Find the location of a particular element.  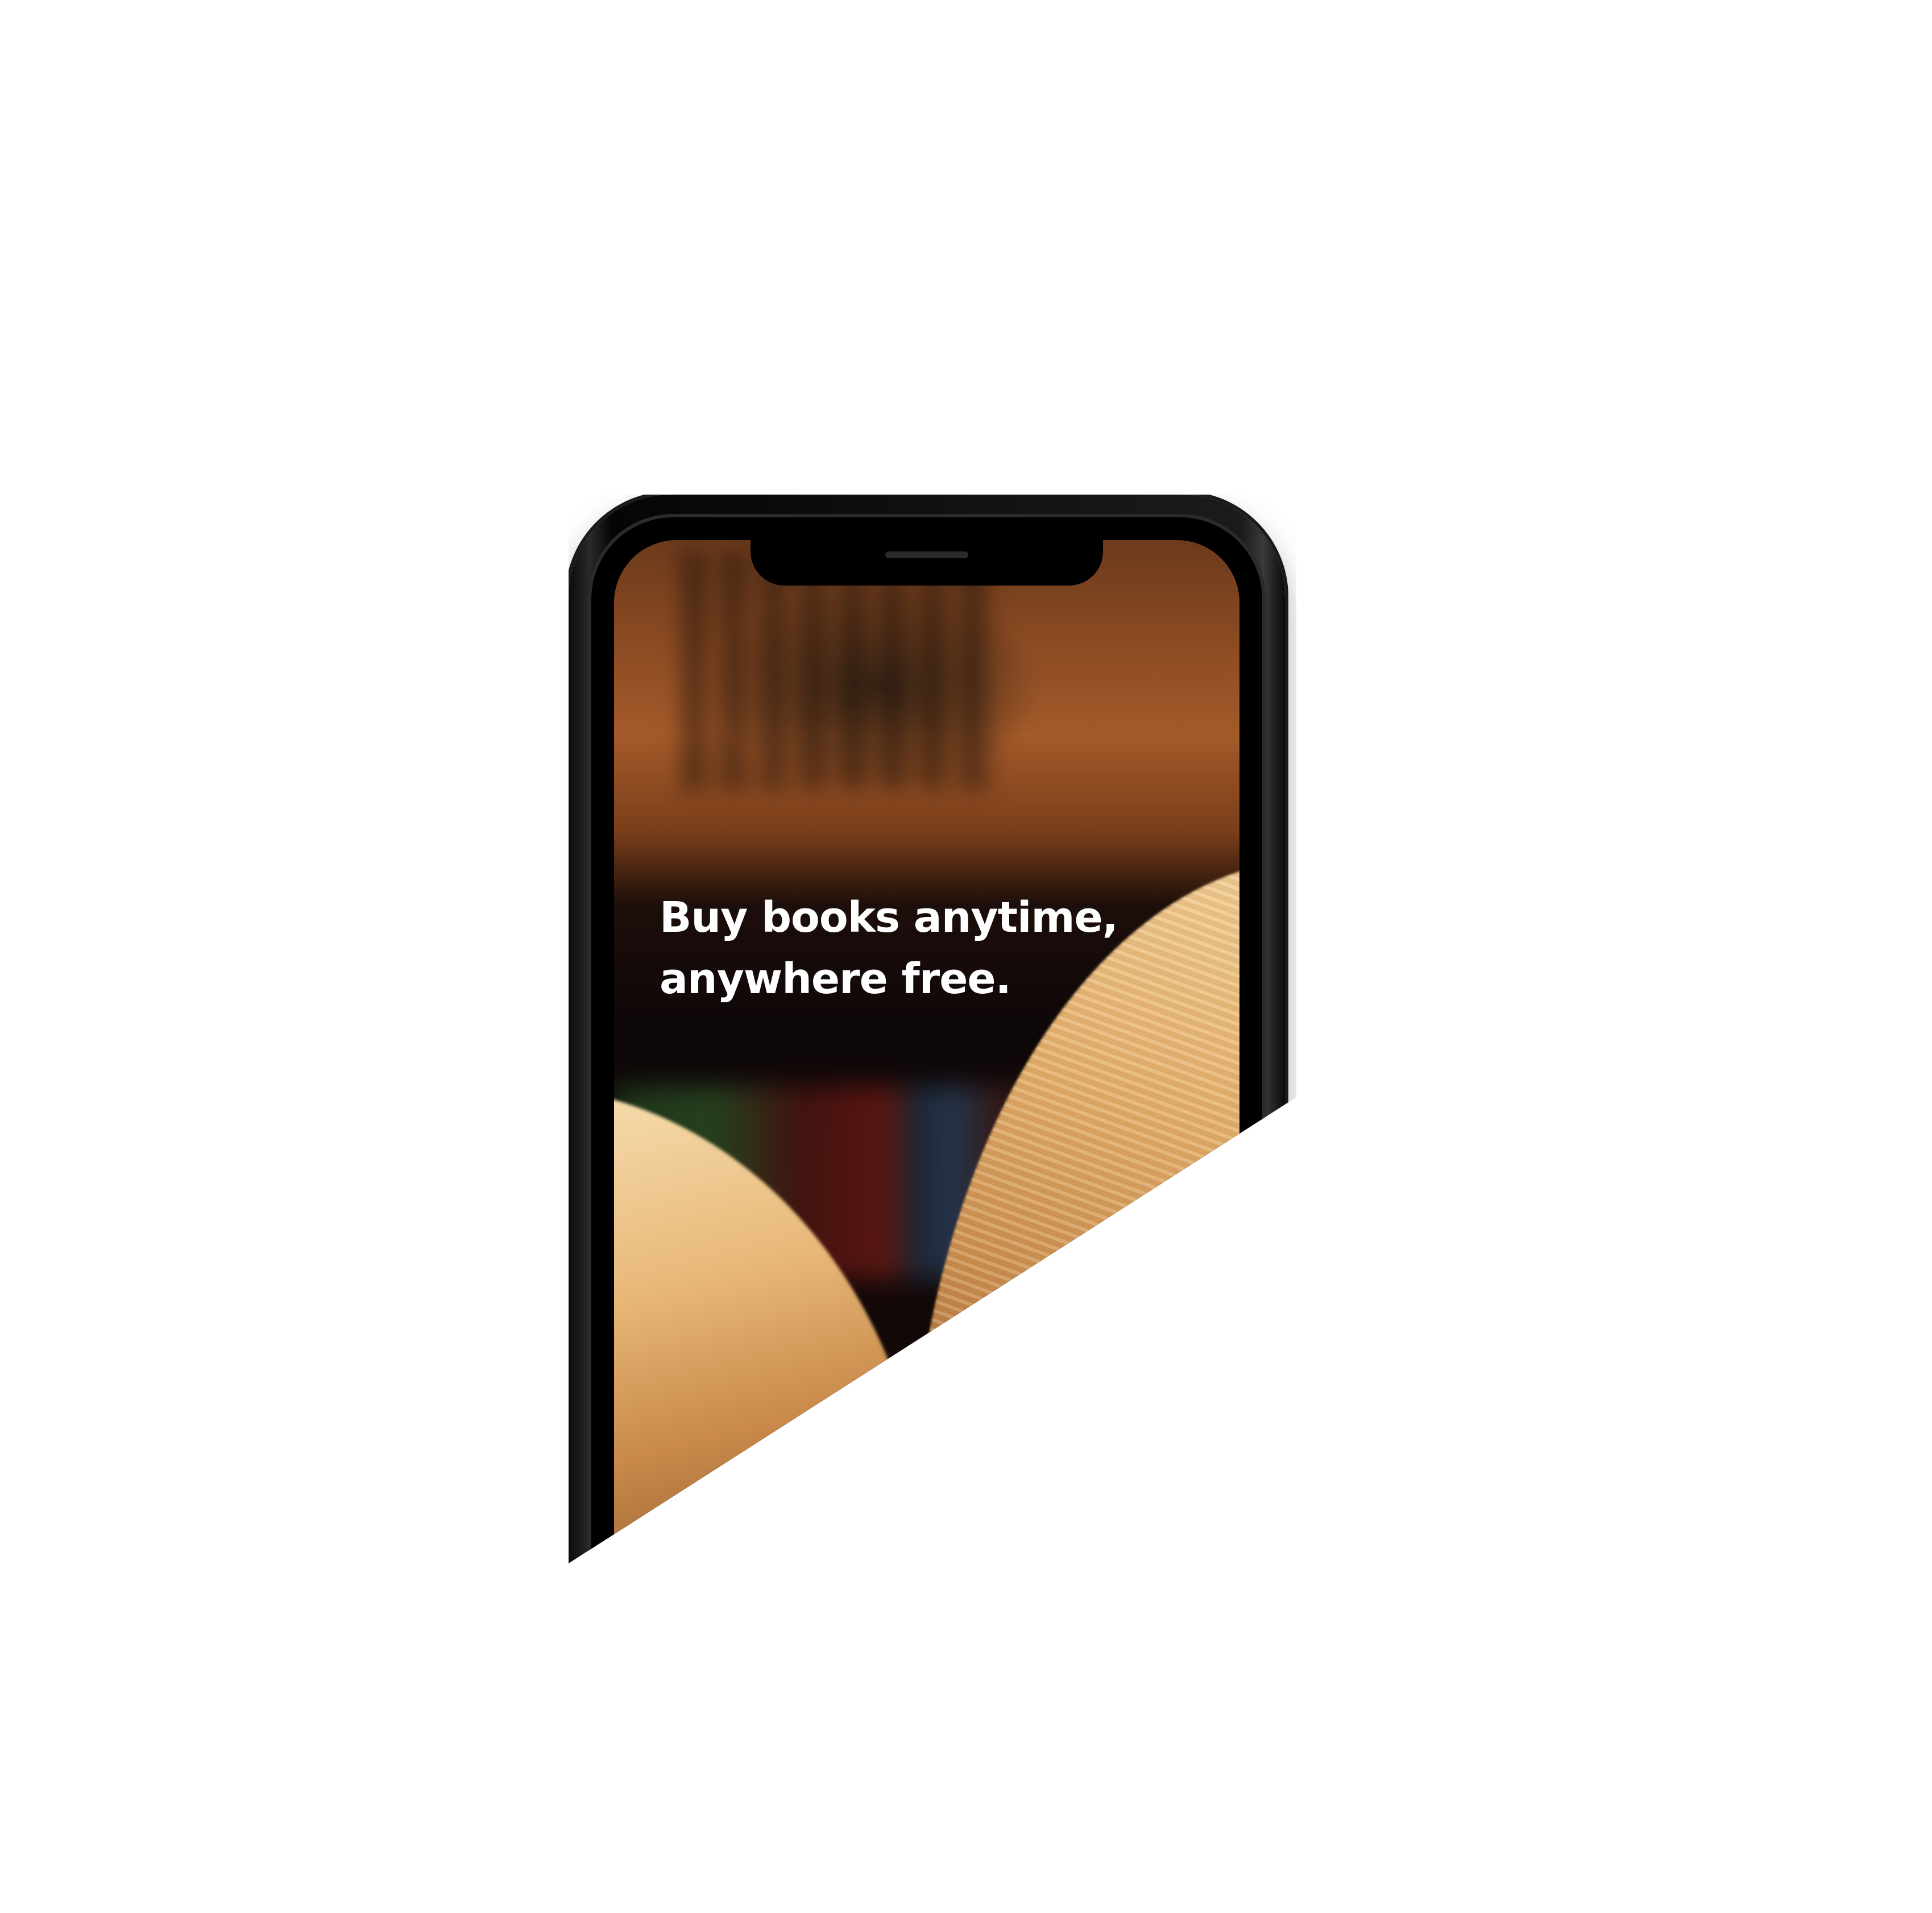

hero-headline: Buy books anytime, anywhere free. is located at coordinates (915, 948).